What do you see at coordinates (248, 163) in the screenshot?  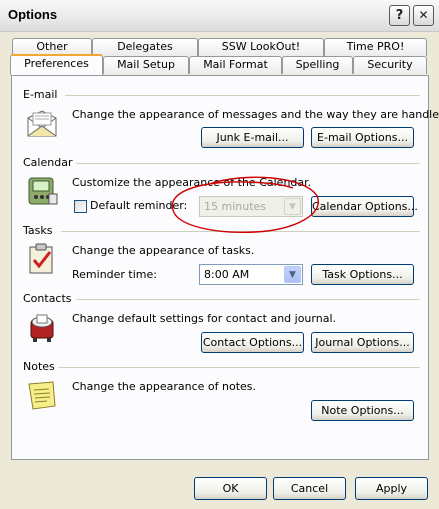 I see `calendar-separator` at bounding box center [248, 163].